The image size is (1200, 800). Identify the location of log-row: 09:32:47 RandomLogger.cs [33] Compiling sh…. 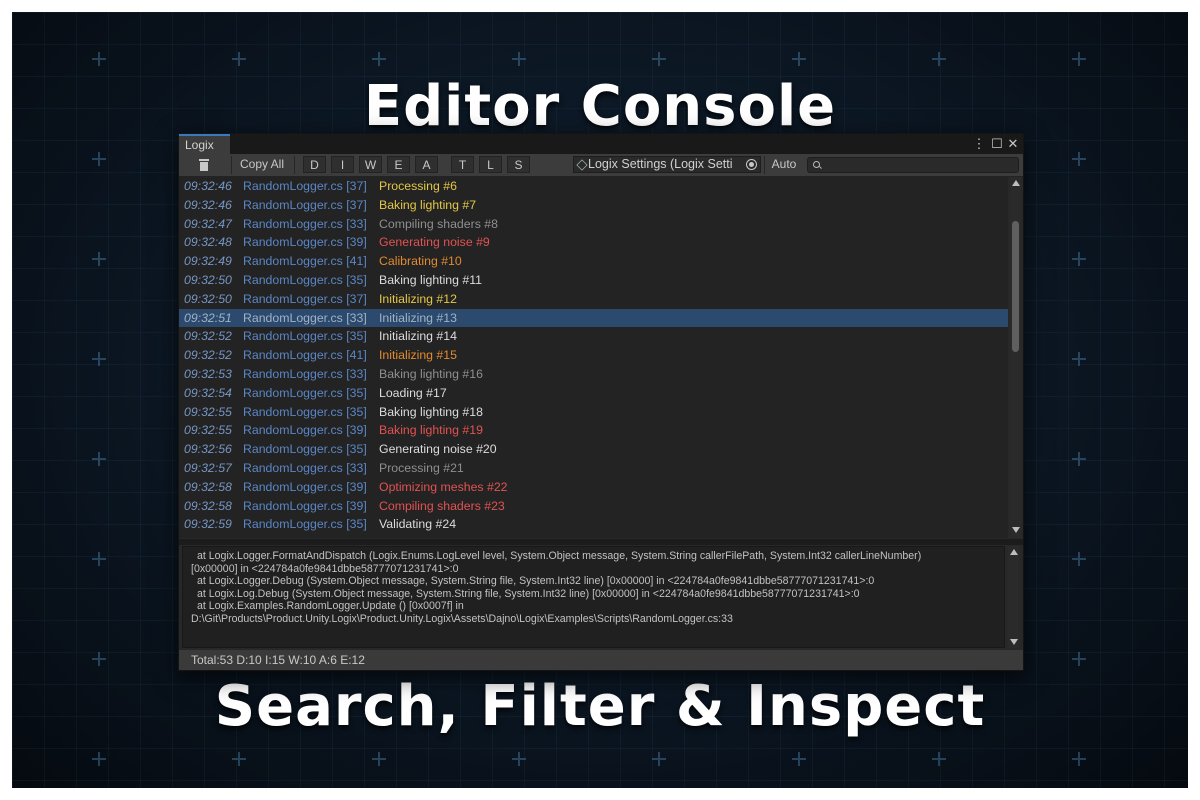
(593, 224).